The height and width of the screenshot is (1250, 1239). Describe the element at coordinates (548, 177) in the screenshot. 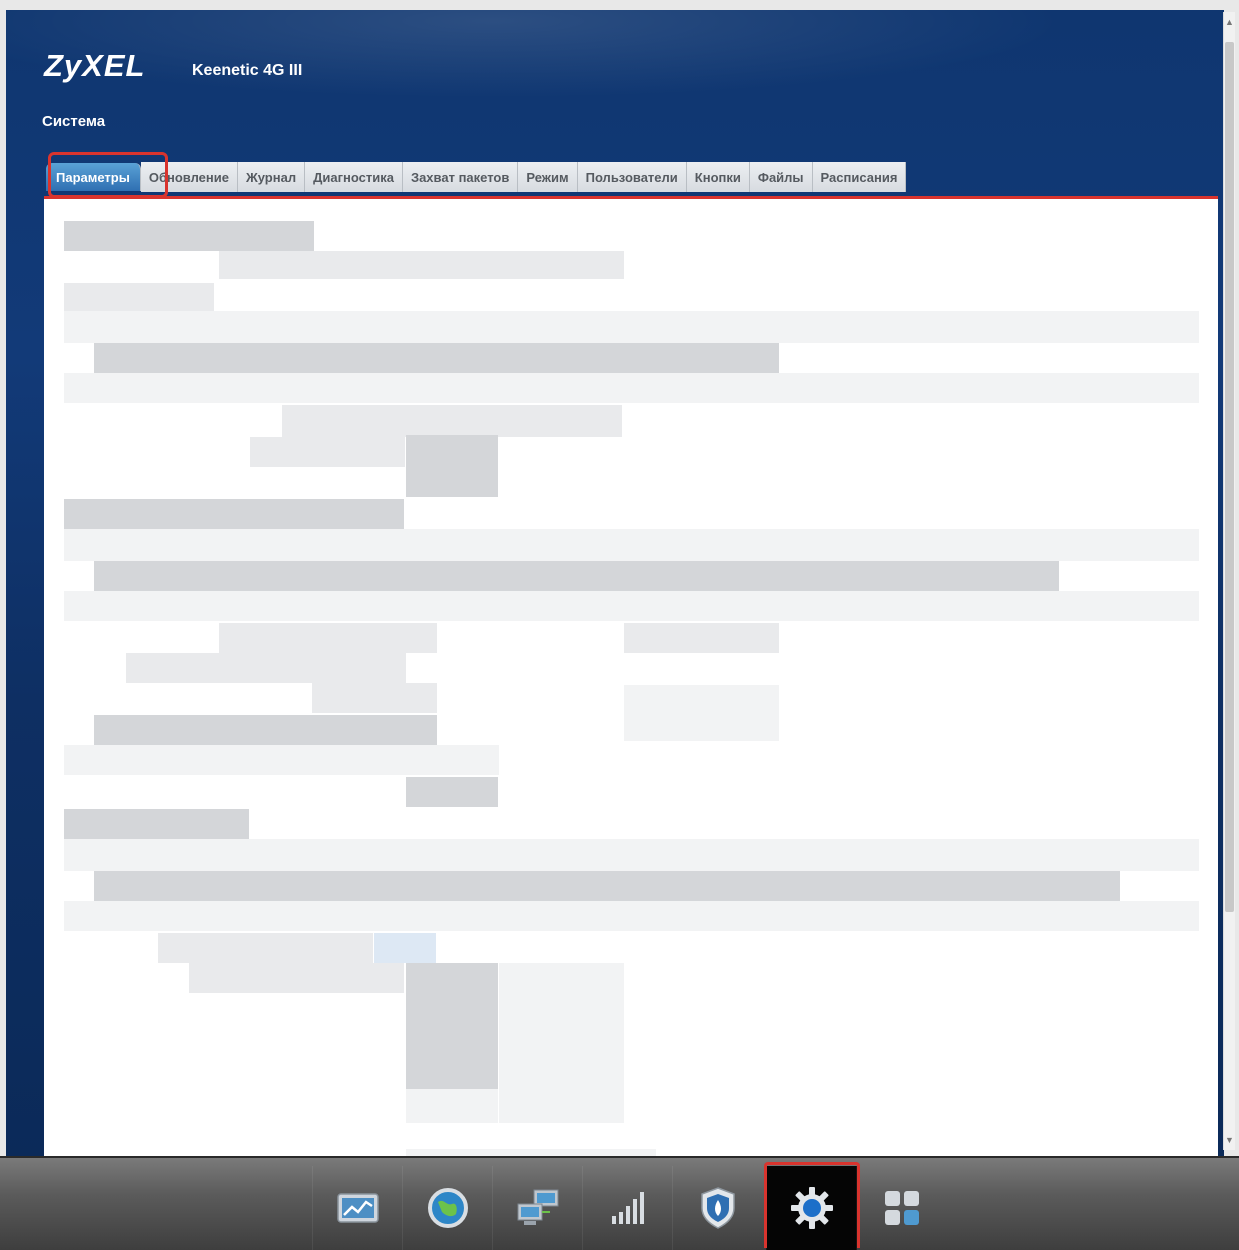

I see `tab-mode: Режим` at that location.